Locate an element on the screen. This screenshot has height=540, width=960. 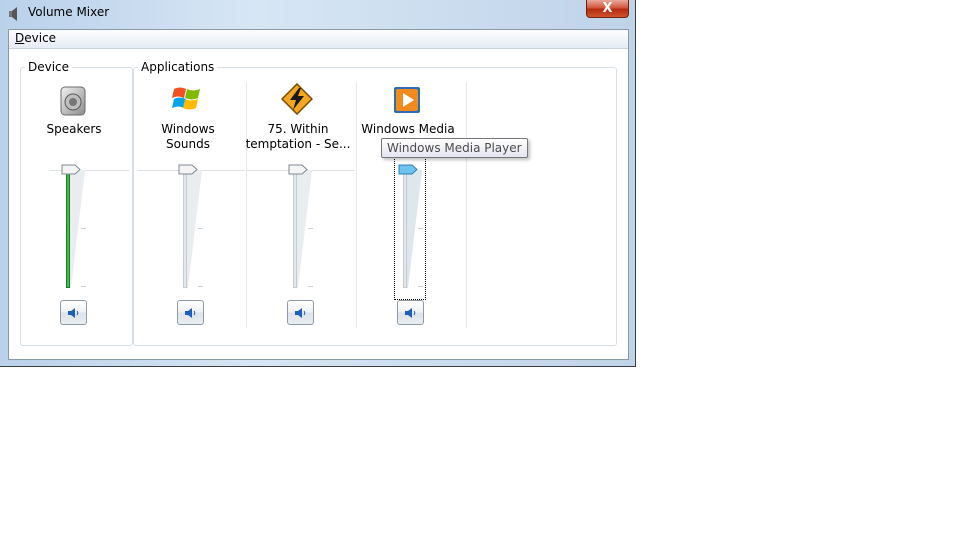
menu-device: Device is located at coordinates (35, 38).